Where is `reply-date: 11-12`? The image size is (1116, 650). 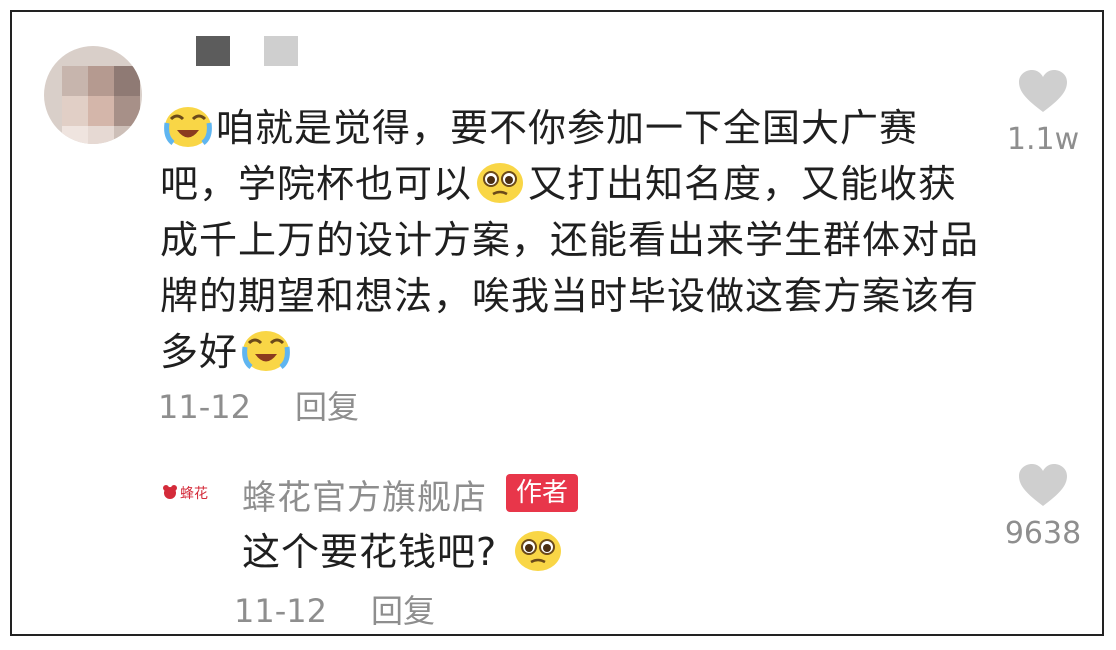
reply-date: 11-12 is located at coordinates (280, 611).